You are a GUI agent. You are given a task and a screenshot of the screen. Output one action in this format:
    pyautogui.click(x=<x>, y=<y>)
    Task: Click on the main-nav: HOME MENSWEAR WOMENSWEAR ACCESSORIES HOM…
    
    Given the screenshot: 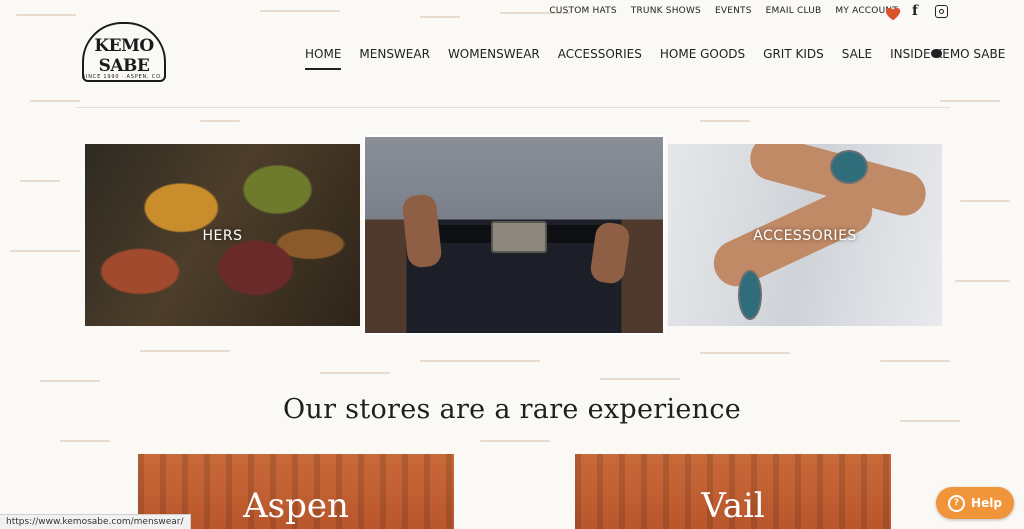 What is the action you would take?
    pyautogui.click(x=659, y=58)
    